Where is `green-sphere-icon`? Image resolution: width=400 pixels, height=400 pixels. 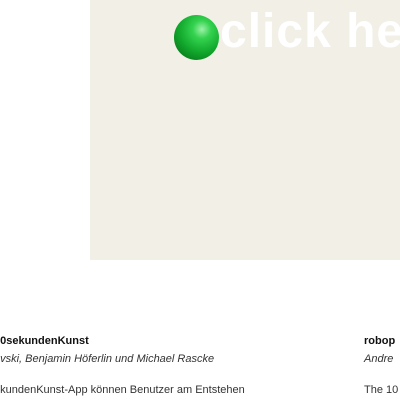
green-sphere-icon is located at coordinates (196, 37).